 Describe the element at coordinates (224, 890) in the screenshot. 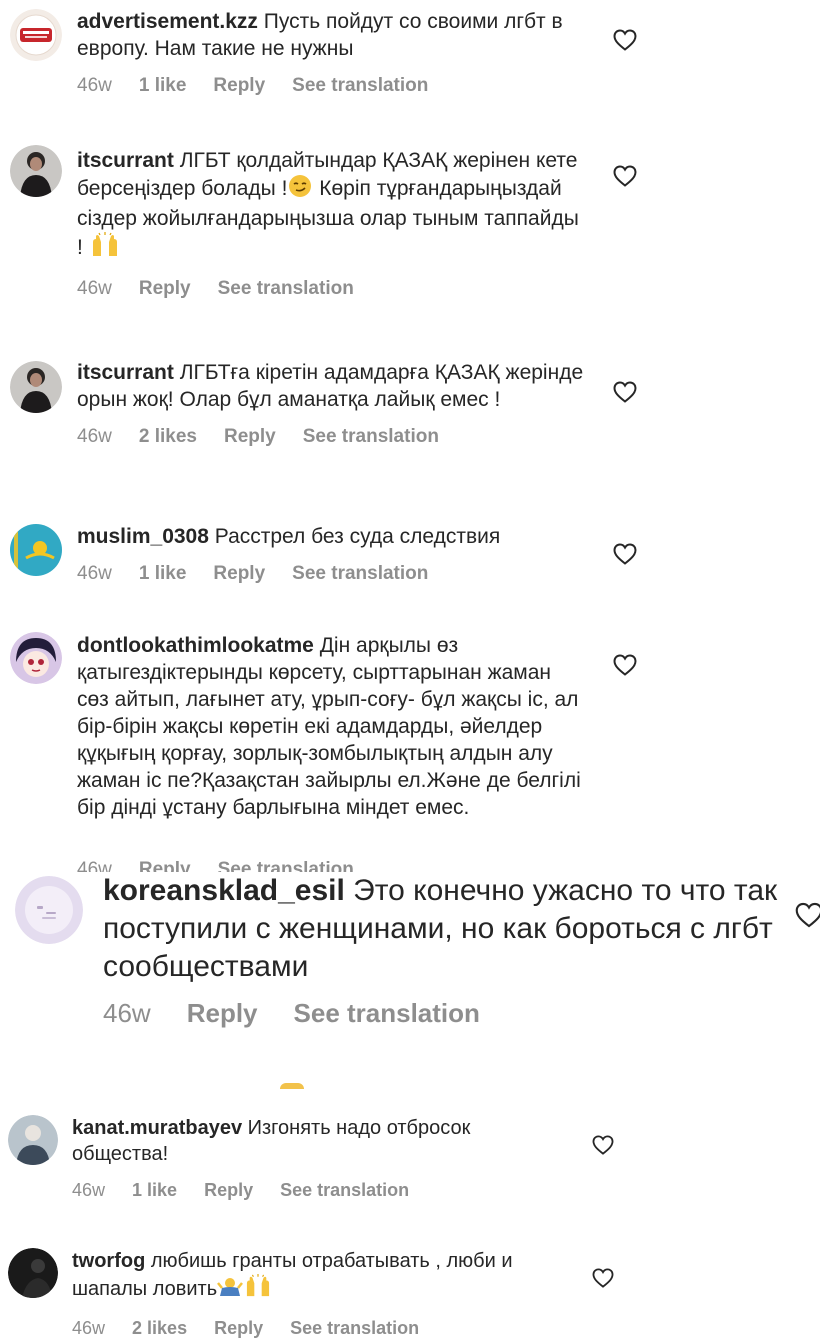

I see `comment-username: koreansklad_esil` at that location.